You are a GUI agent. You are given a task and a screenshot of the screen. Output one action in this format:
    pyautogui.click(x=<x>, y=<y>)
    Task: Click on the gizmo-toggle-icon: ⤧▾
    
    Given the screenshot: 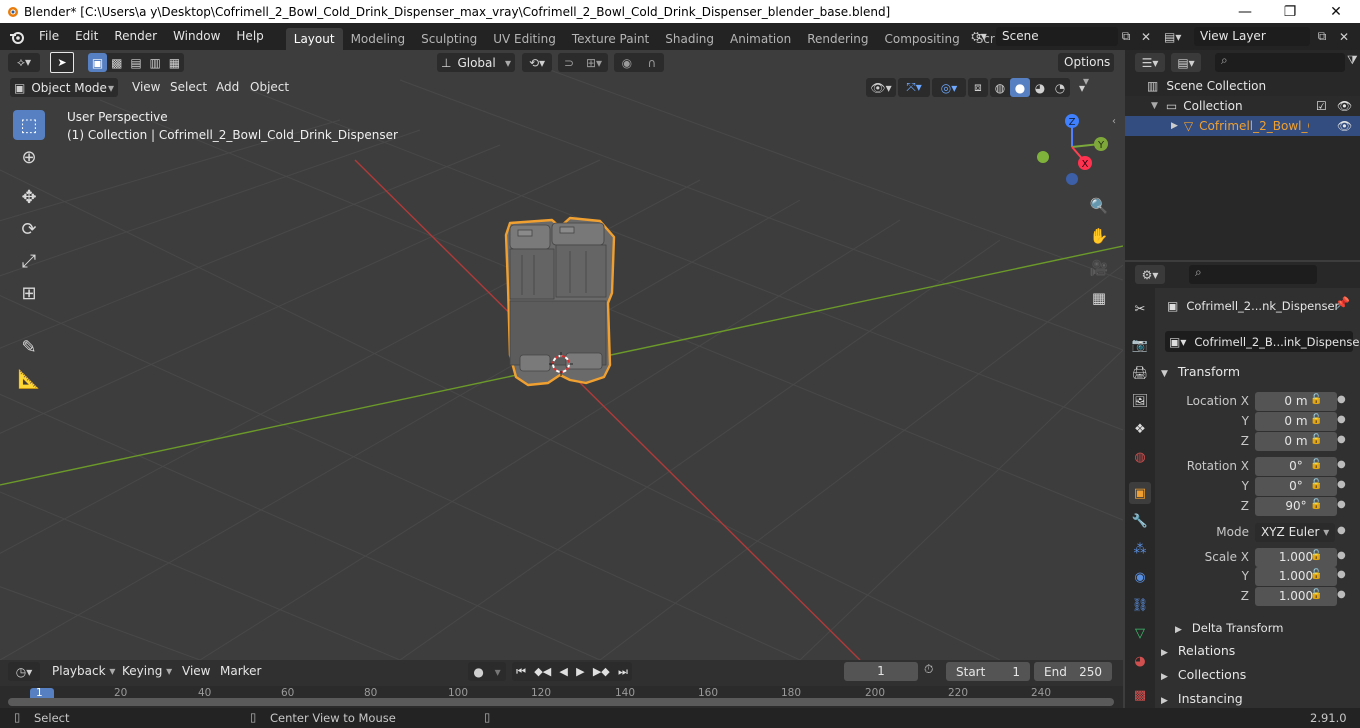 What is the action you would take?
    pyautogui.click(x=914, y=87)
    